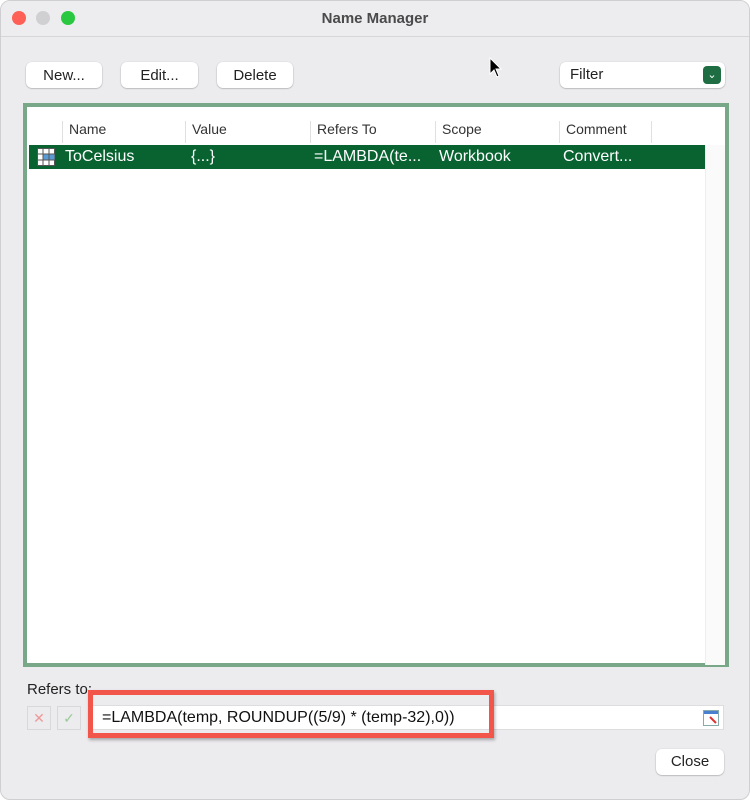 The width and height of the screenshot is (750, 800). What do you see at coordinates (458, 132) in the screenshot?
I see `column-header-scope: Scope` at bounding box center [458, 132].